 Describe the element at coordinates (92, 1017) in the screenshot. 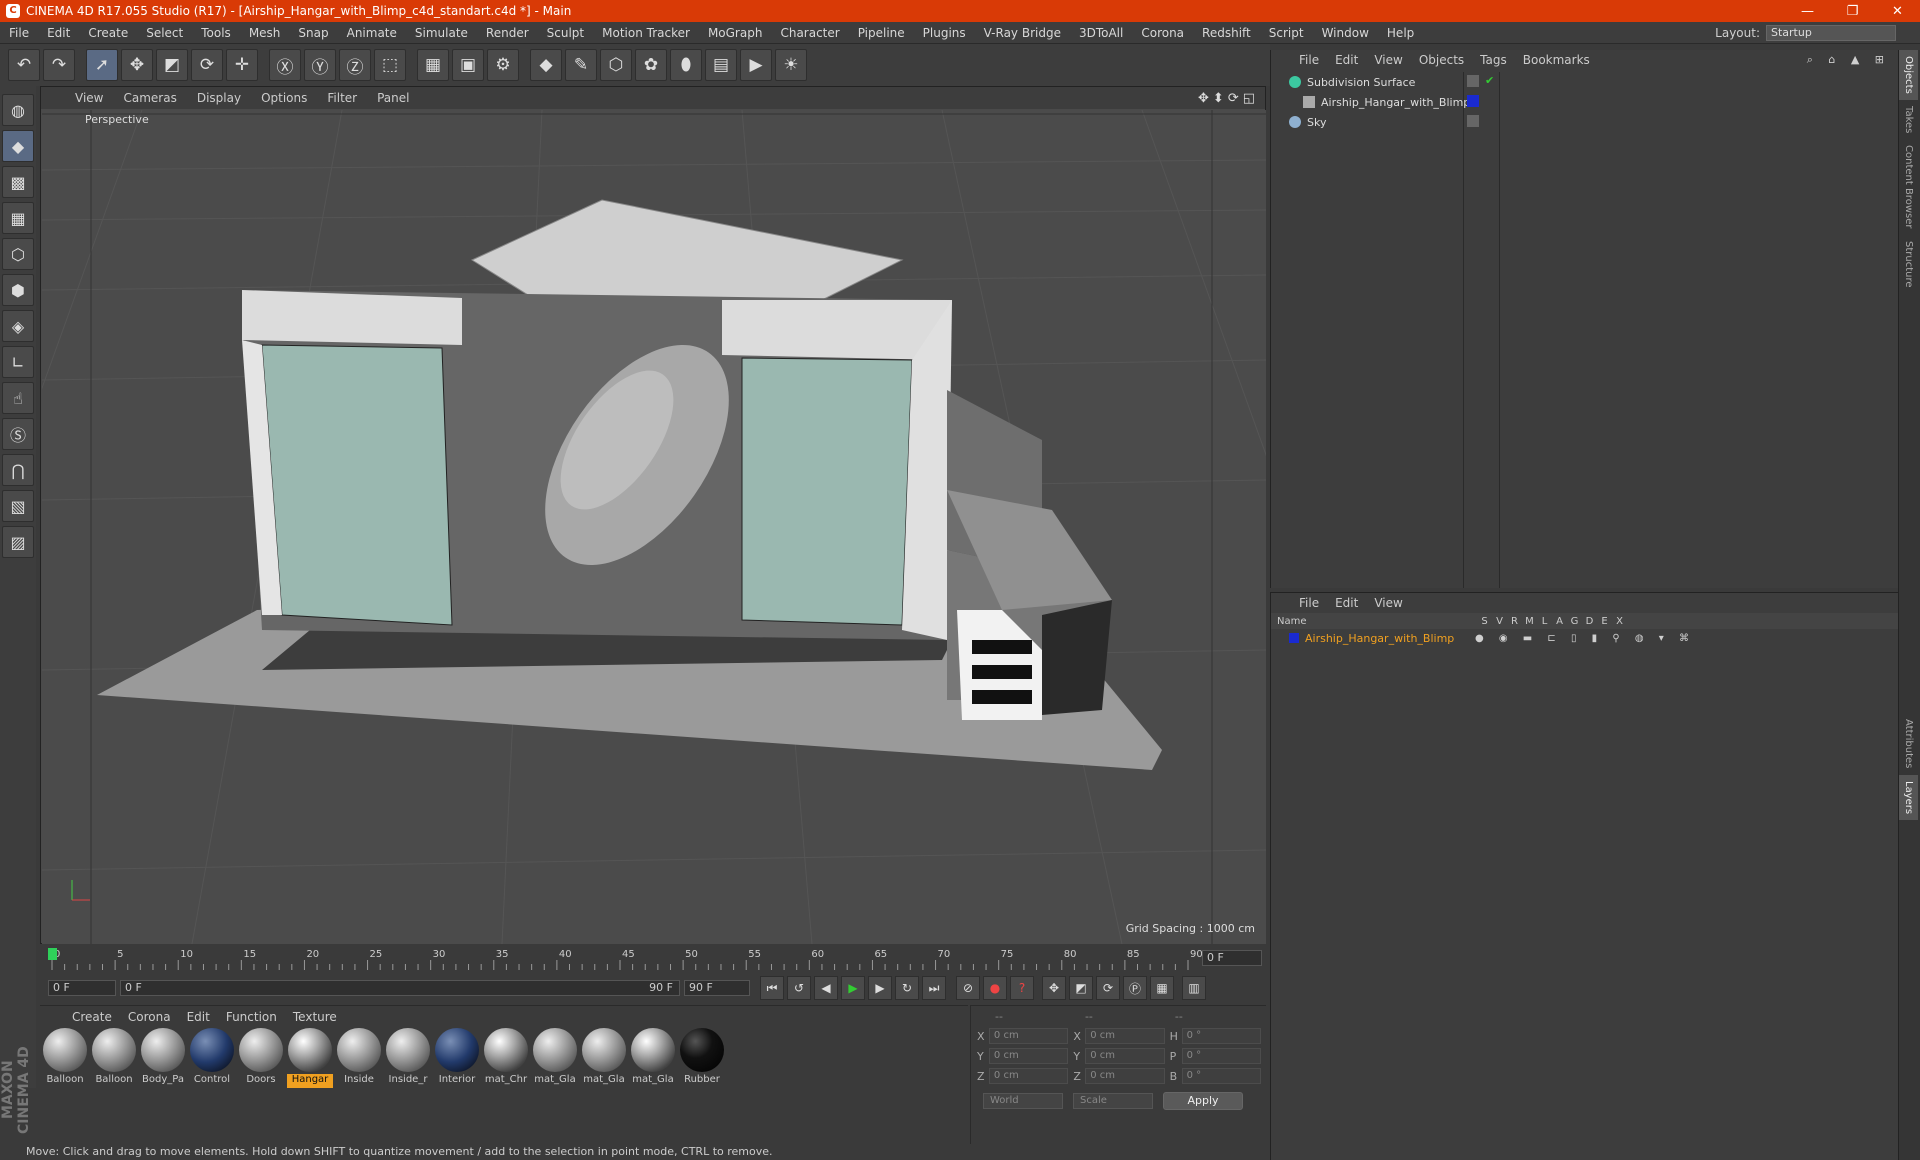

I see `material-menu-create: Create` at that location.